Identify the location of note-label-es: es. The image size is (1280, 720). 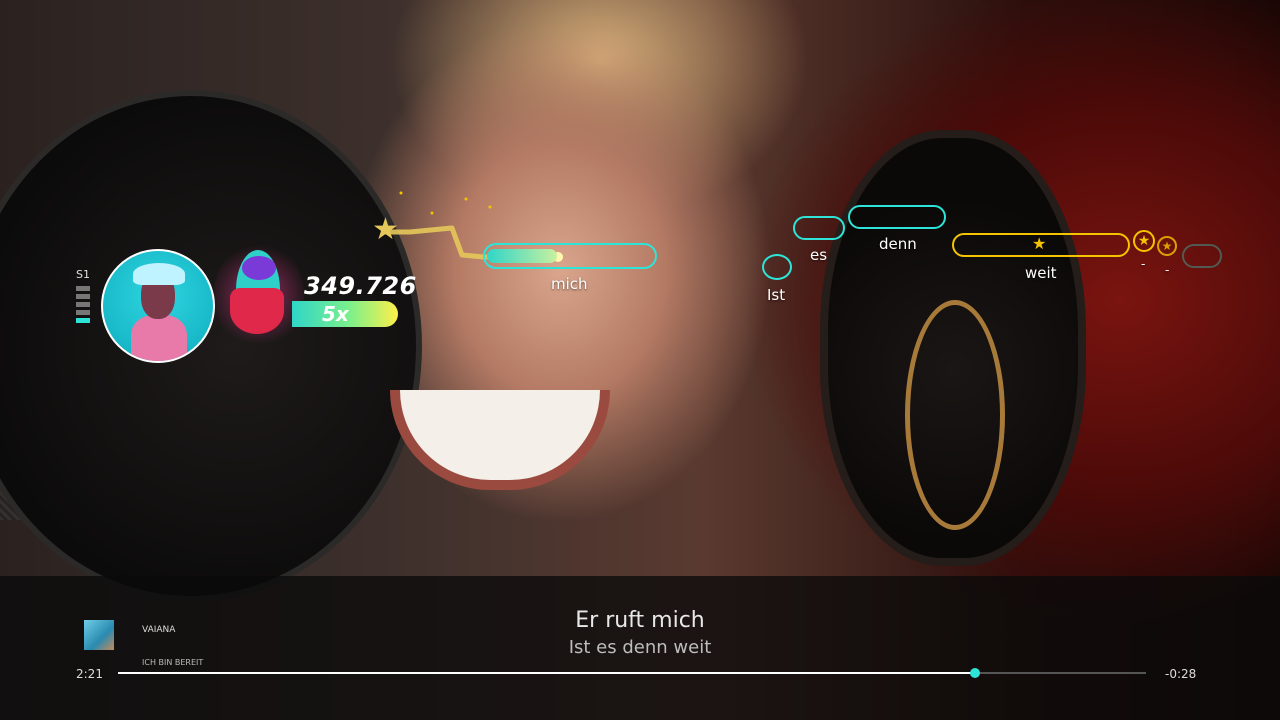
(819, 255).